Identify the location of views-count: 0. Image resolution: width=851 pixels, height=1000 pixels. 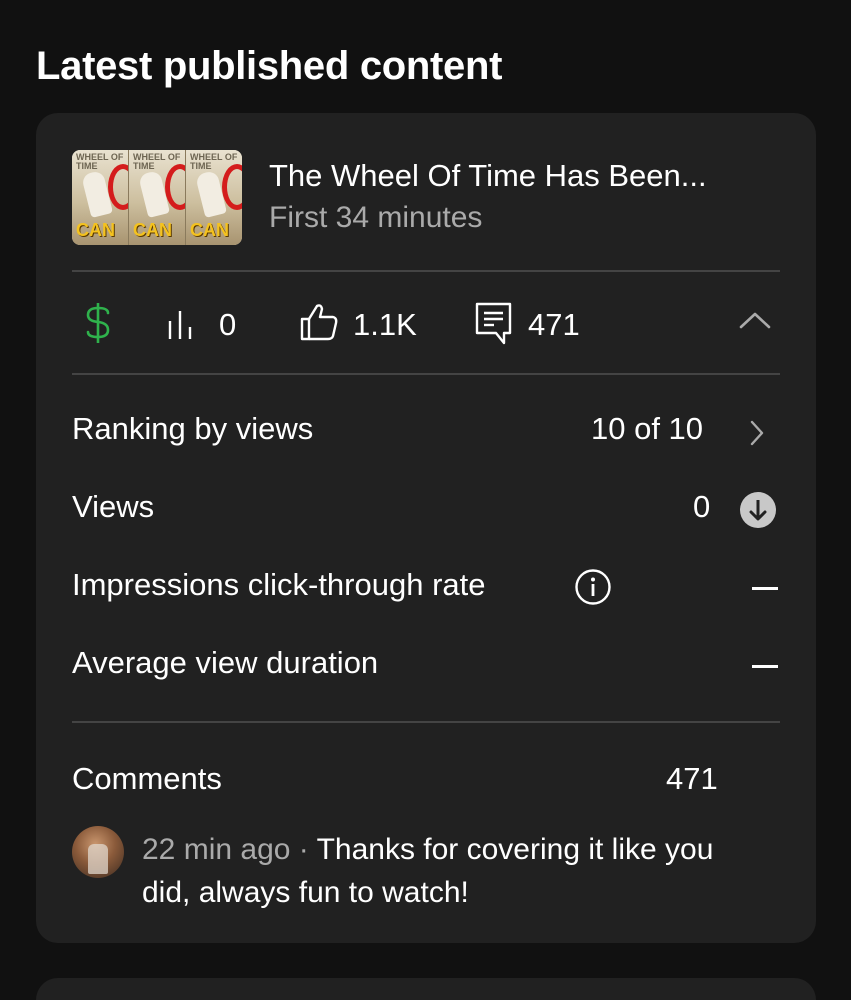
(228, 324).